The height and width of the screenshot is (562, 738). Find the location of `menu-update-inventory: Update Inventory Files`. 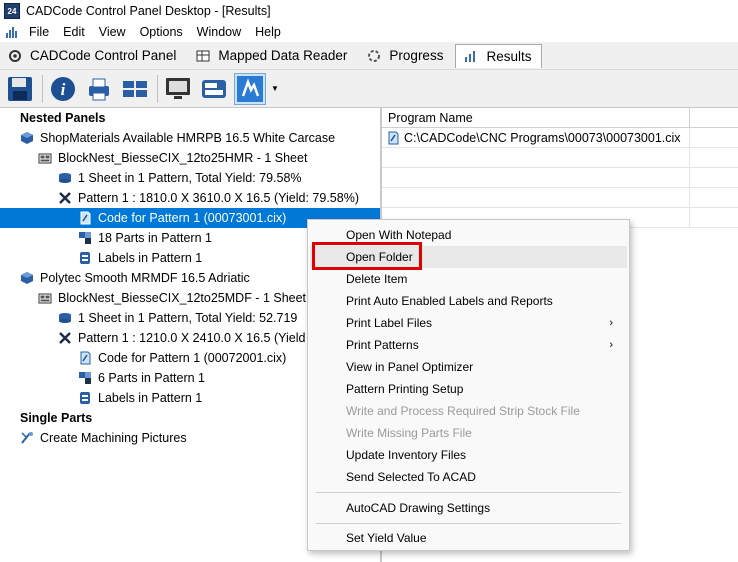

menu-update-inventory: Update Inventory Files is located at coordinates (468, 455).